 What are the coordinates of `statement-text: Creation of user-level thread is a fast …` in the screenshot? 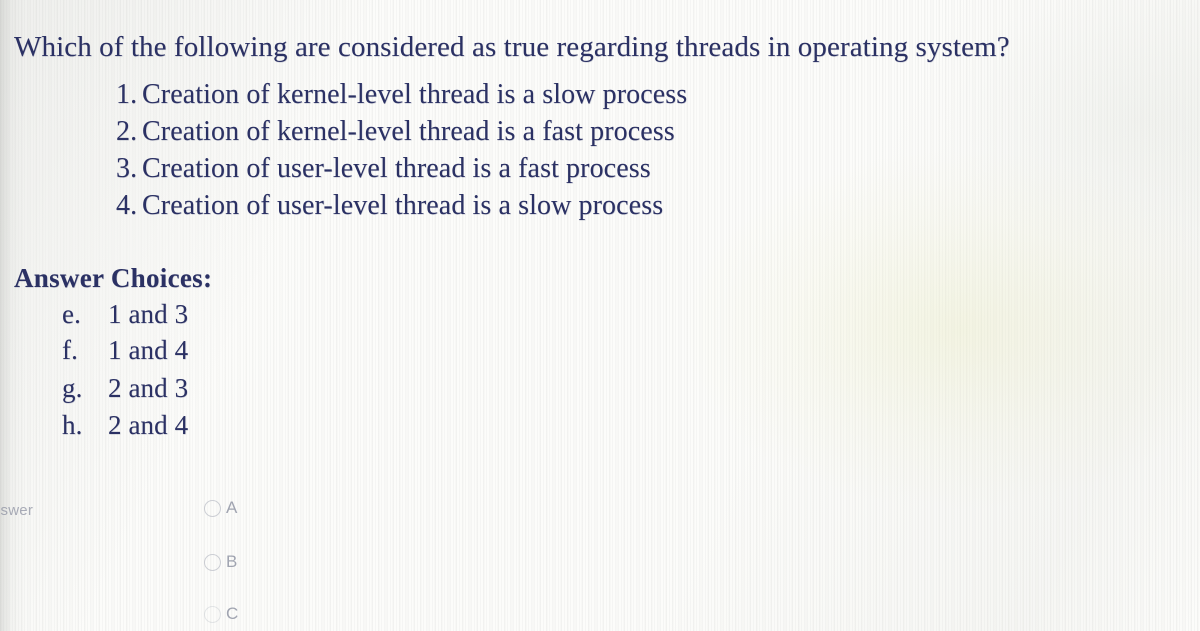 It's located at (396, 168).